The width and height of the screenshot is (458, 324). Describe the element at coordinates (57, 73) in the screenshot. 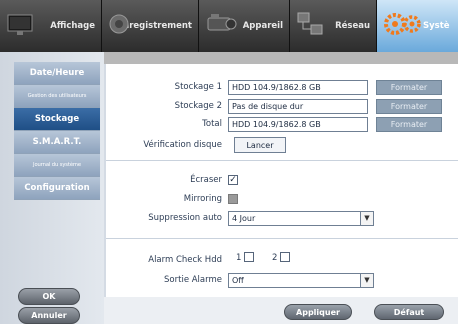

I see `sidebar-item-date-heure: Date/Heure` at that location.